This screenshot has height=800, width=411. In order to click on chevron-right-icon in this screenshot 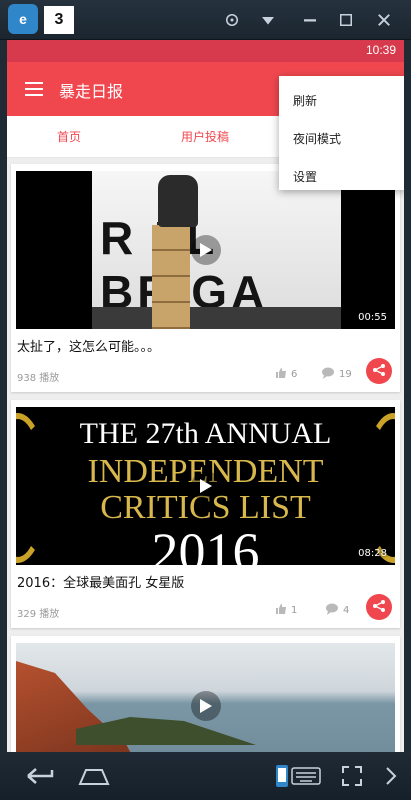, I will do `click(391, 776)`.